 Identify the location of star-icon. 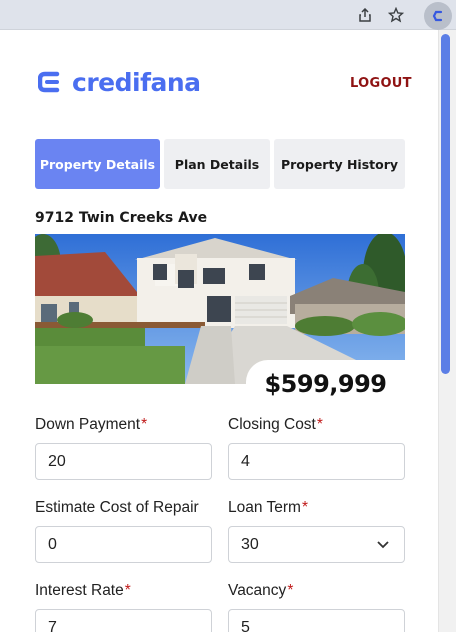
(396, 15).